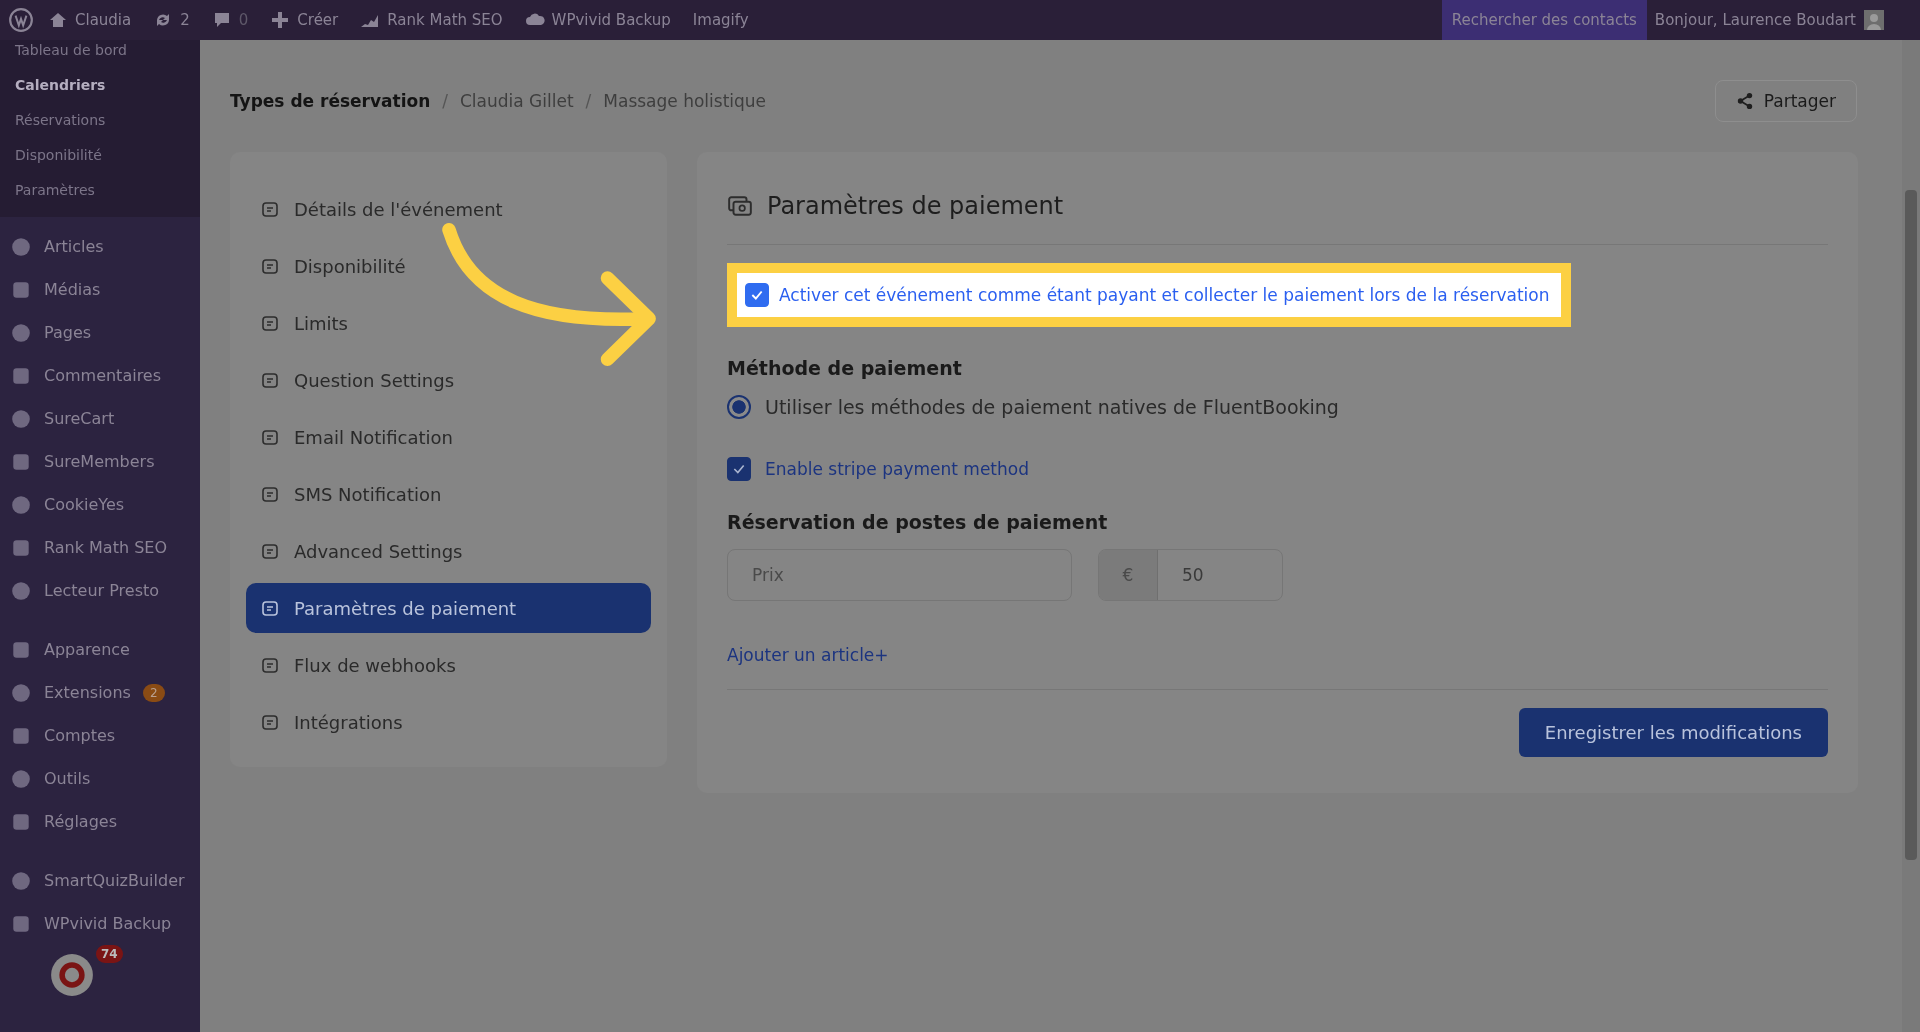 The height and width of the screenshot is (1032, 1920). I want to click on section-heading: Réservation de postes de paiement, so click(918, 522).